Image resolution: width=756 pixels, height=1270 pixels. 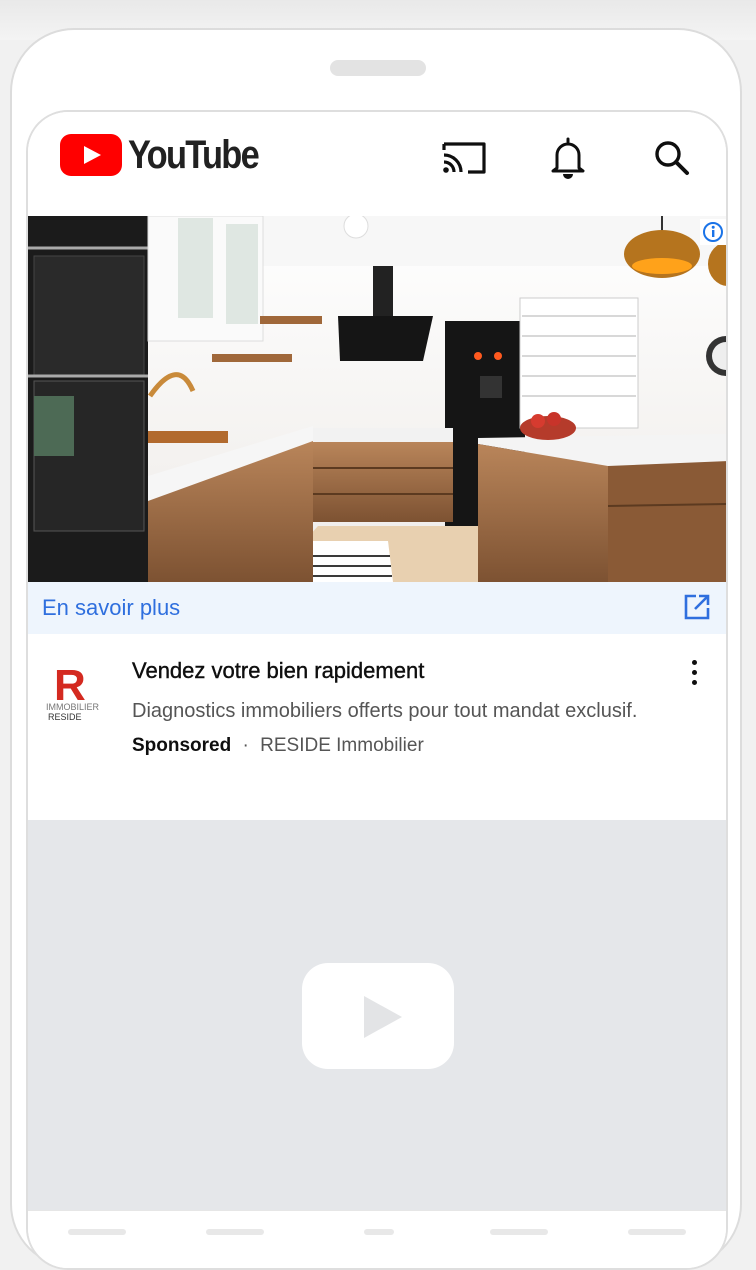 What do you see at coordinates (657, 1232) in the screenshot?
I see `nav-item-library` at bounding box center [657, 1232].